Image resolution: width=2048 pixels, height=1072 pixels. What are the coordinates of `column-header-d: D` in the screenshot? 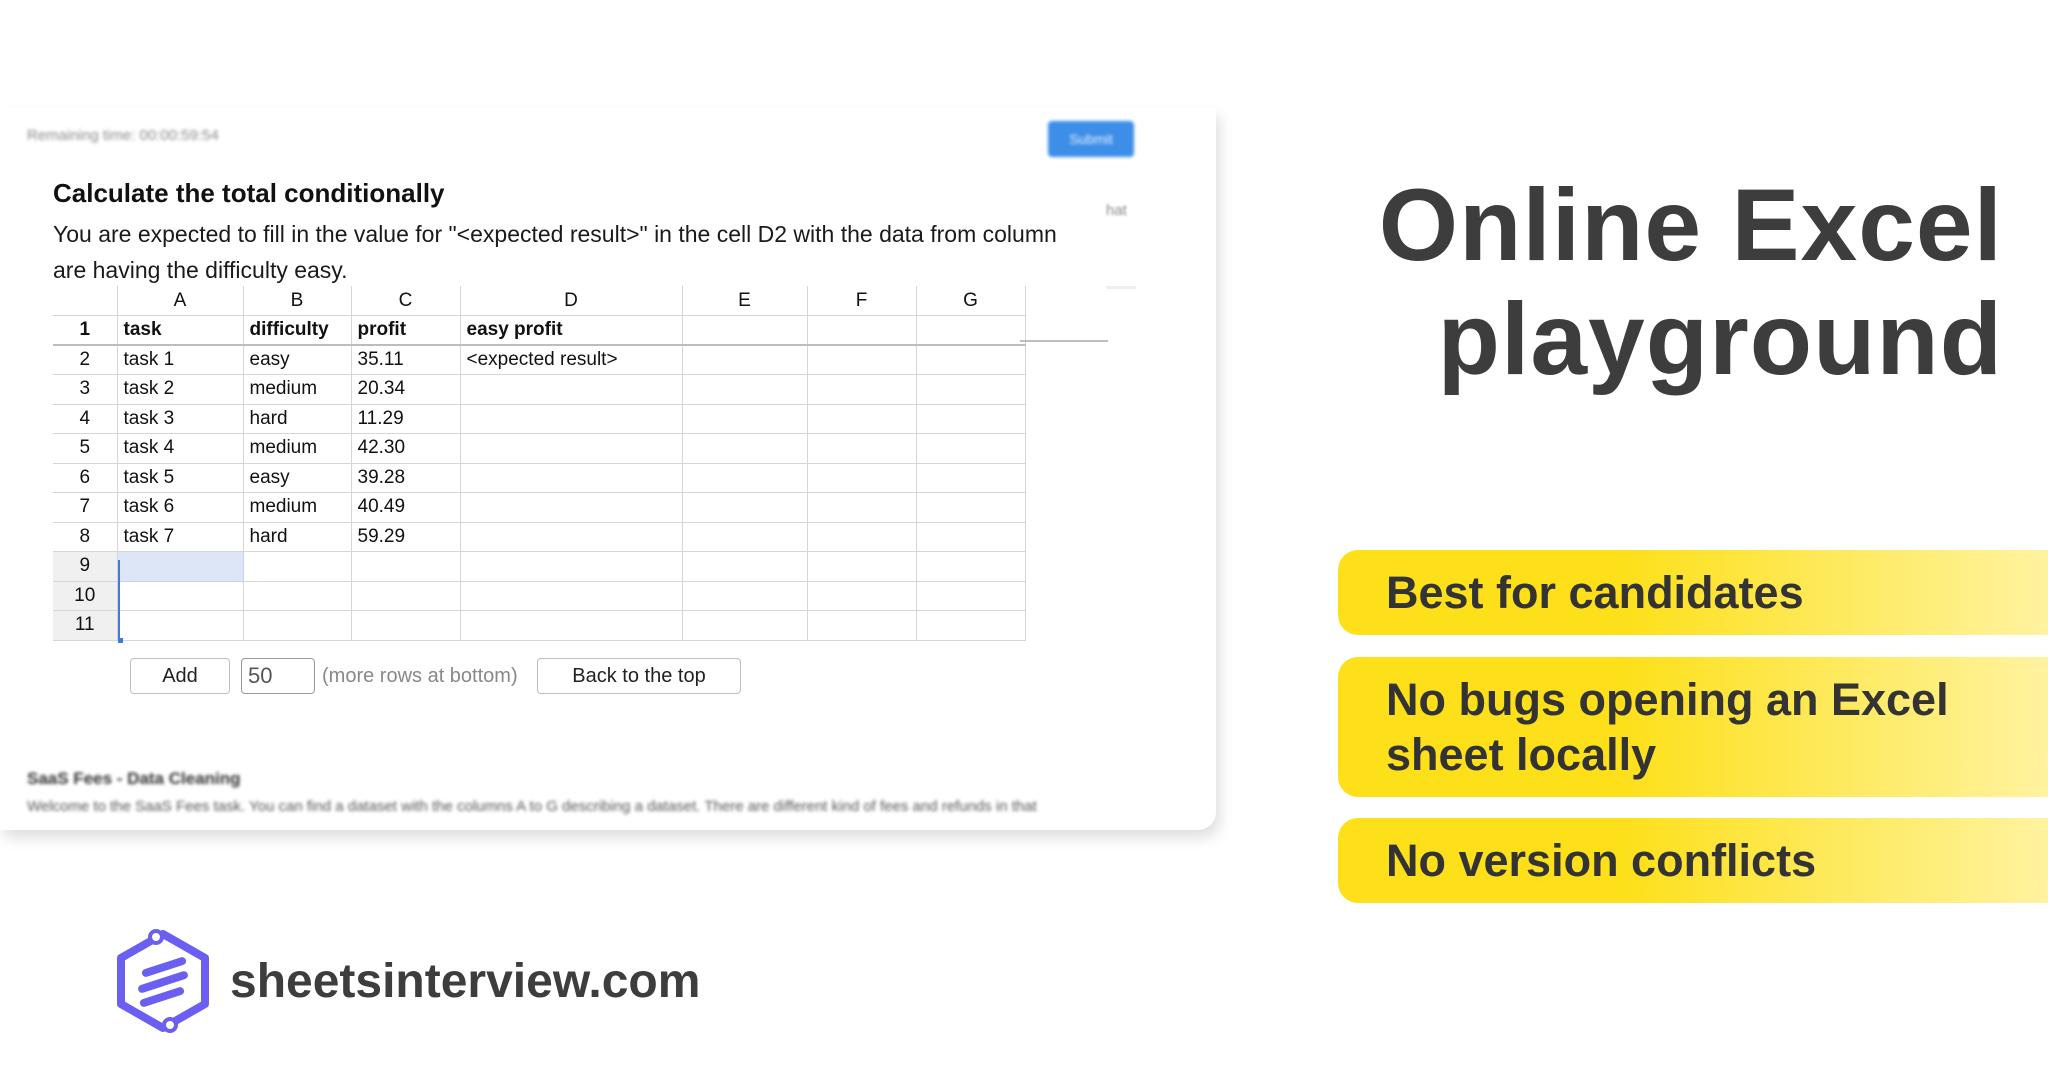 It's located at (571, 301).